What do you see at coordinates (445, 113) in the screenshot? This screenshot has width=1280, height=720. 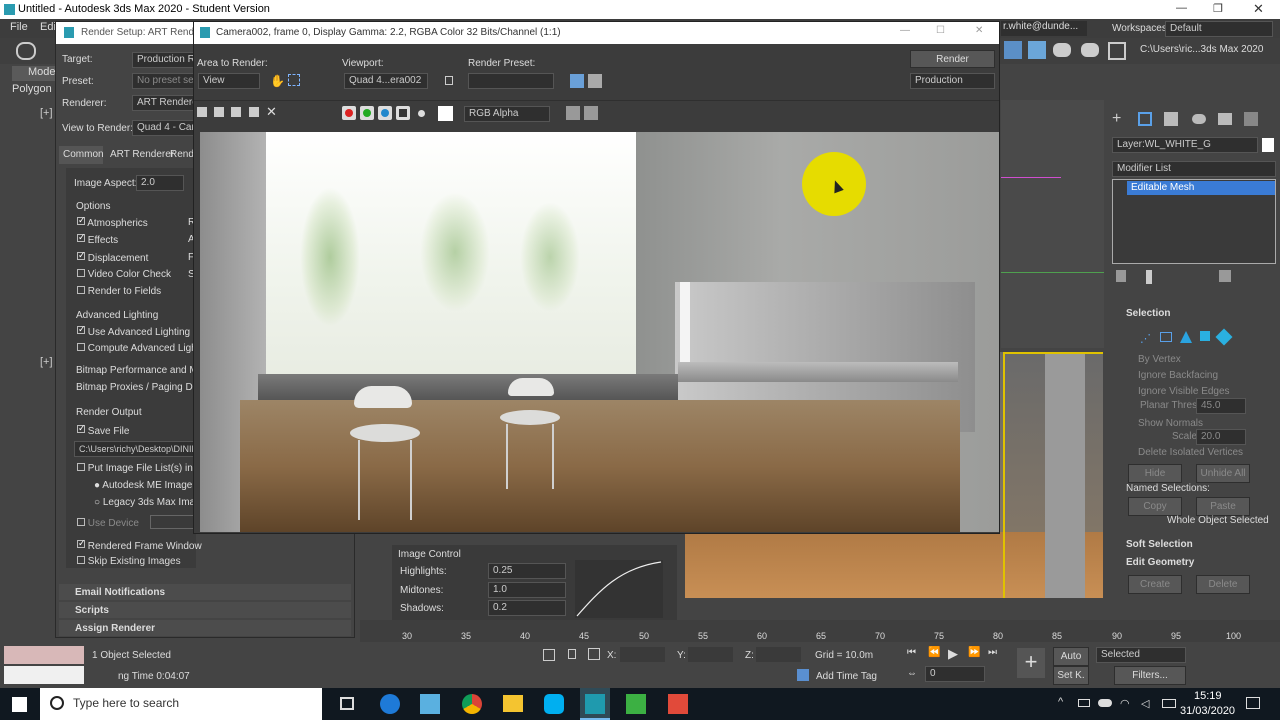 I see `swatch-white` at bounding box center [445, 113].